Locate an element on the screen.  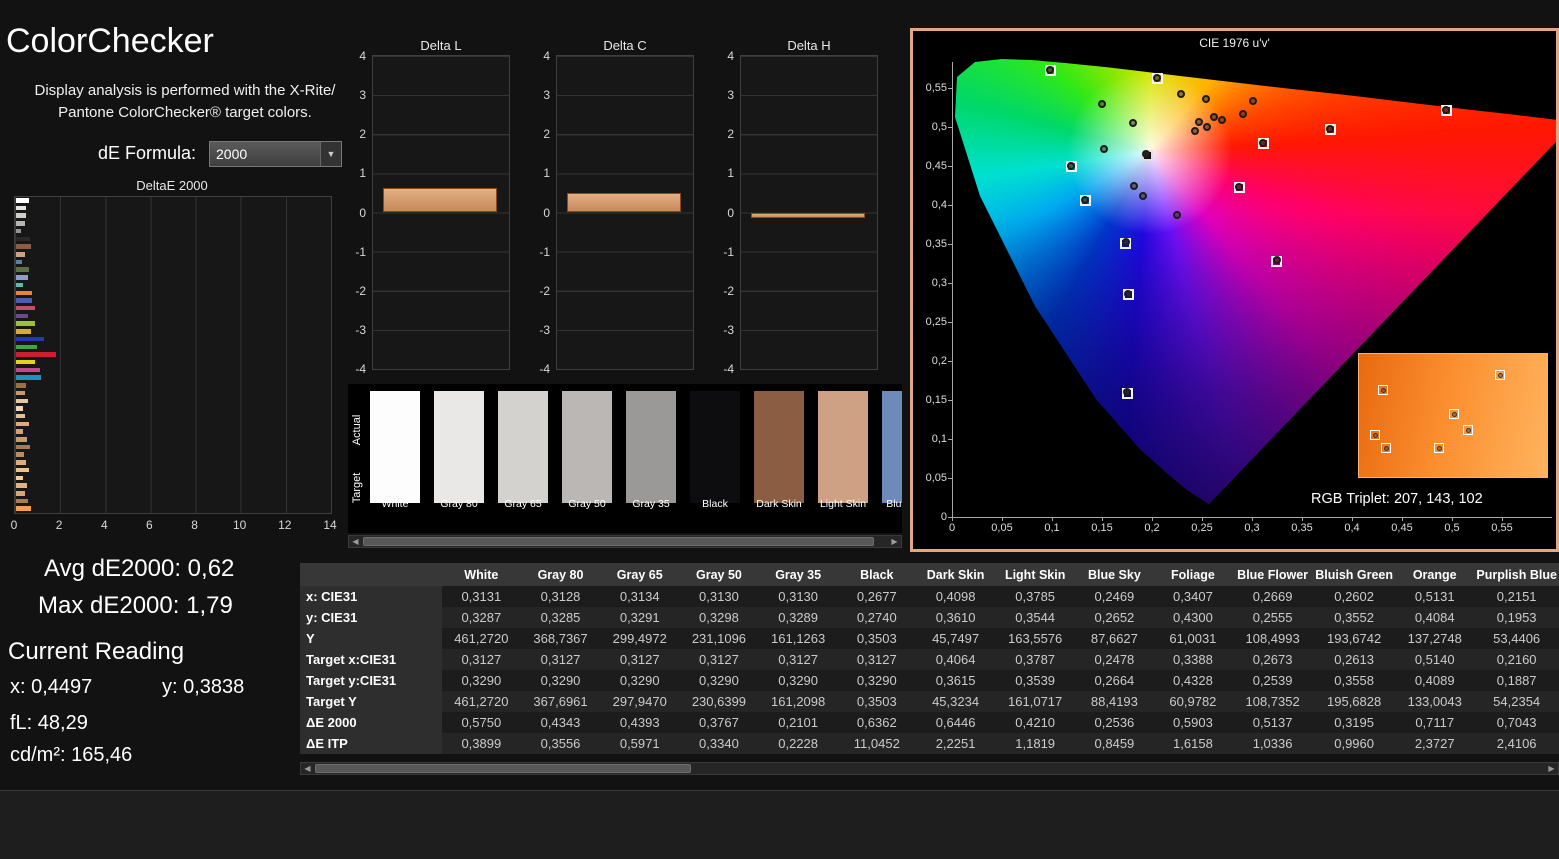
swatch-scrollbar-thumb is located at coordinates (618, 541).